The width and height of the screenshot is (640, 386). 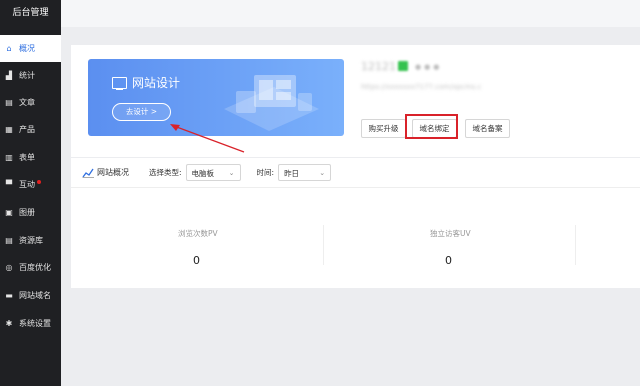 I want to click on sidebar-item-label: 百度优化, so click(x=35, y=267).